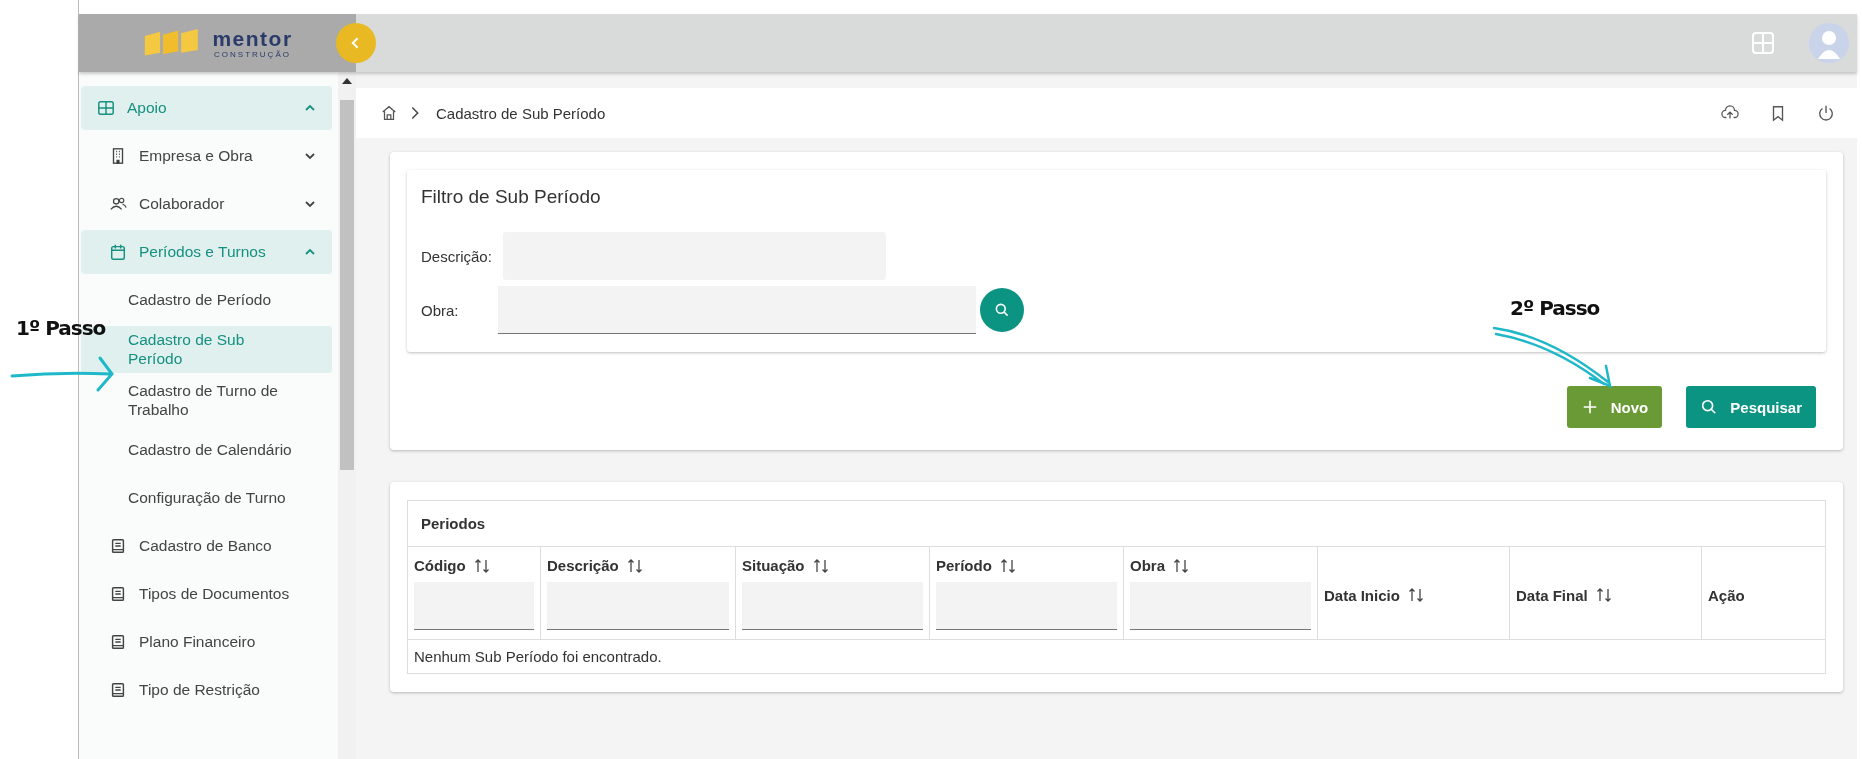 This screenshot has height=759, width=1862. What do you see at coordinates (511, 197) in the screenshot?
I see `filter-title: Filtro de Sub Período` at bounding box center [511, 197].